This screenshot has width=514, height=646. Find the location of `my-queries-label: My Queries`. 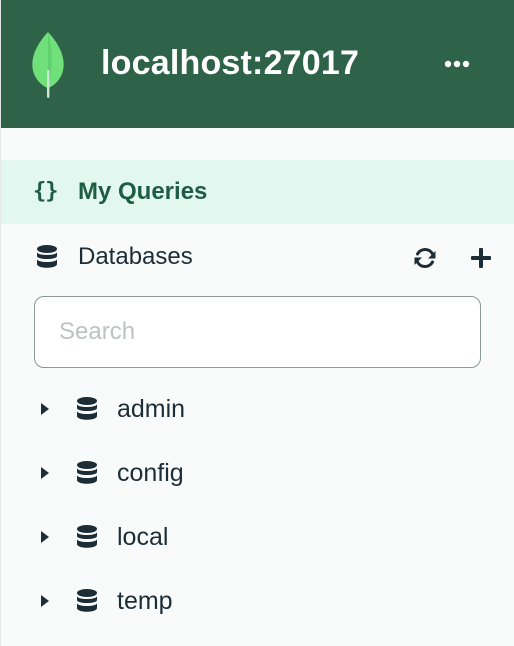

my-queries-label: My Queries is located at coordinates (143, 191).